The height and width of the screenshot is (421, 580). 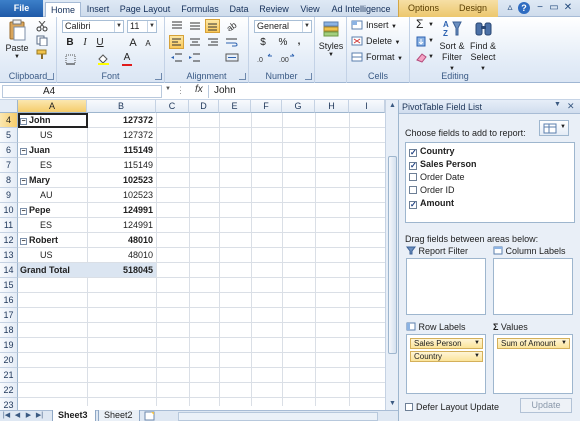 I want to click on tab-review: Review, so click(x=274, y=9).